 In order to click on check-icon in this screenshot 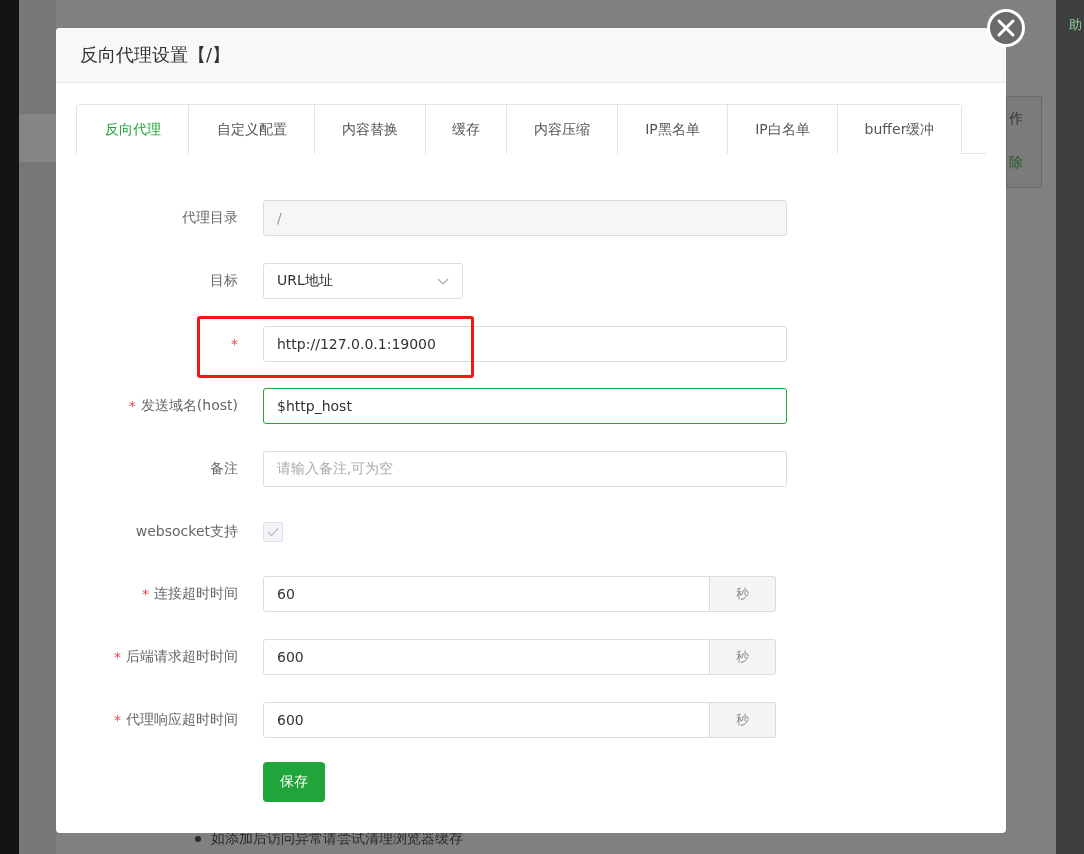, I will do `click(273, 531)`.